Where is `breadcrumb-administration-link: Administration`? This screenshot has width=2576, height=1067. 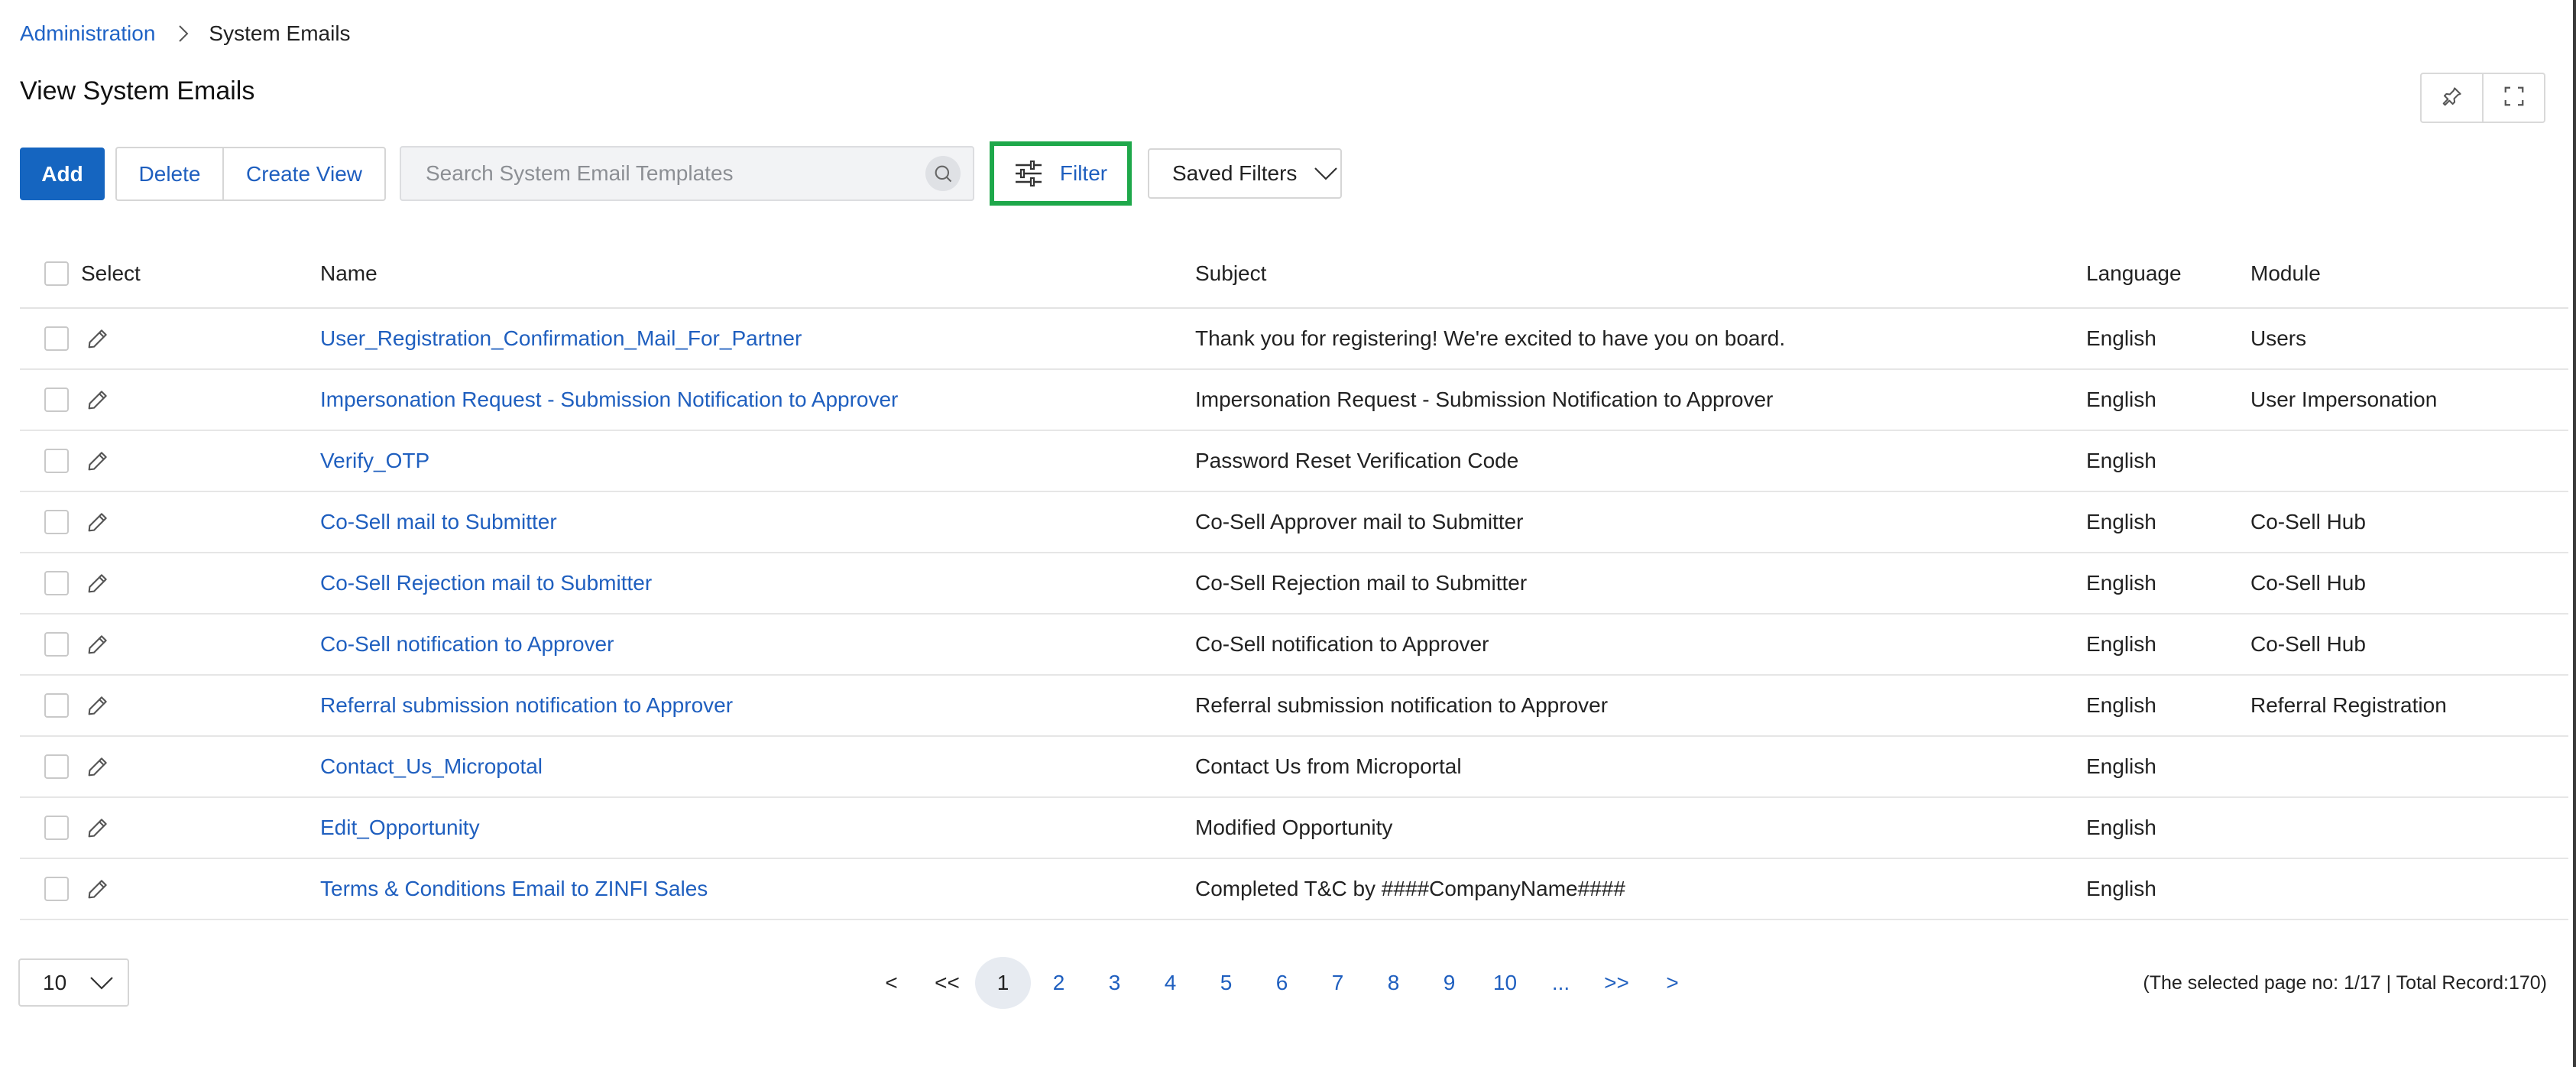
breadcrumb-administration-link: Administration is located at coordinates (87, 33).